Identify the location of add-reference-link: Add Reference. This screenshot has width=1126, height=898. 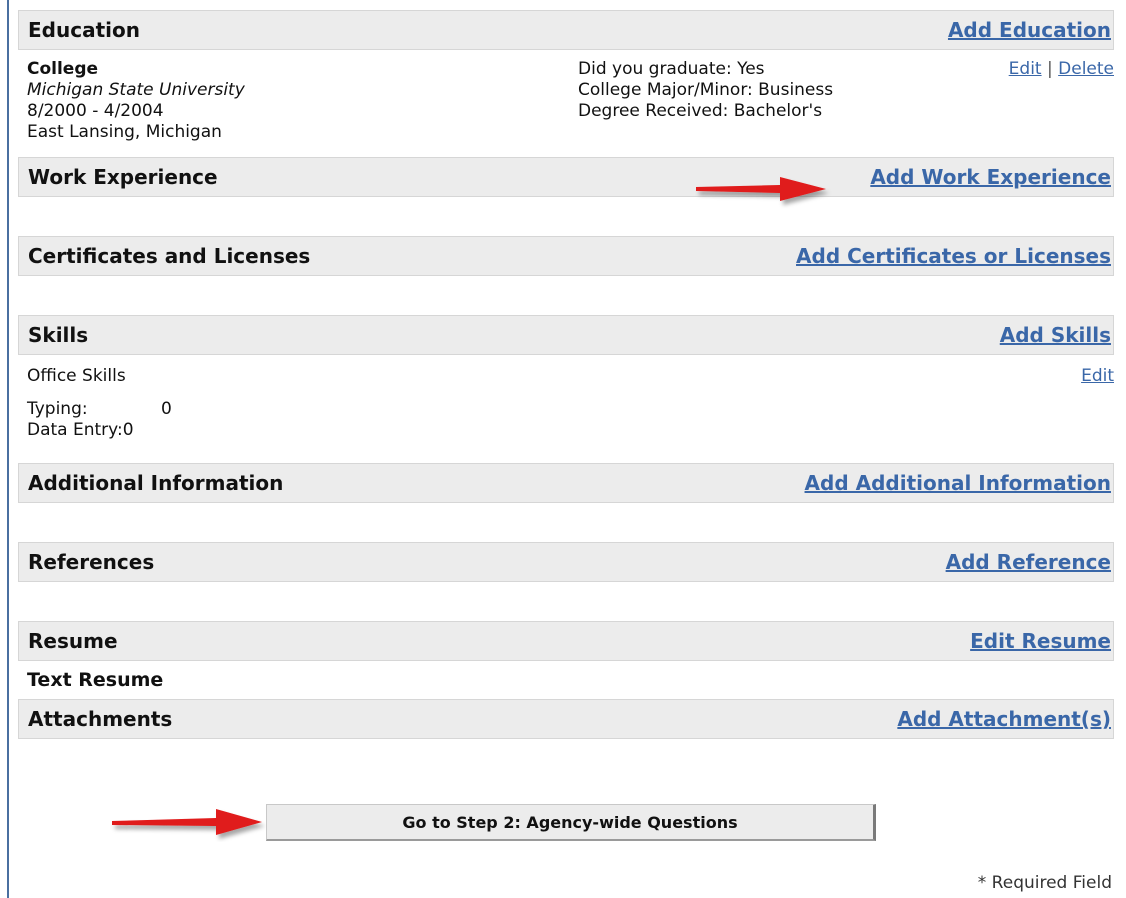
(1028, 562).